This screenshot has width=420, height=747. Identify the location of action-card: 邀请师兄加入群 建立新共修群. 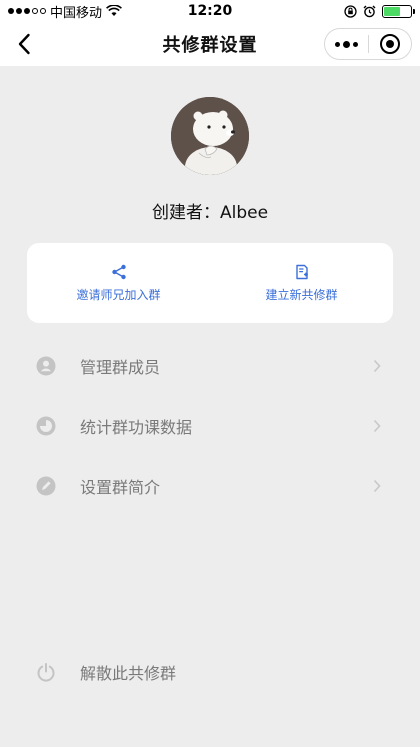
(210, 283).